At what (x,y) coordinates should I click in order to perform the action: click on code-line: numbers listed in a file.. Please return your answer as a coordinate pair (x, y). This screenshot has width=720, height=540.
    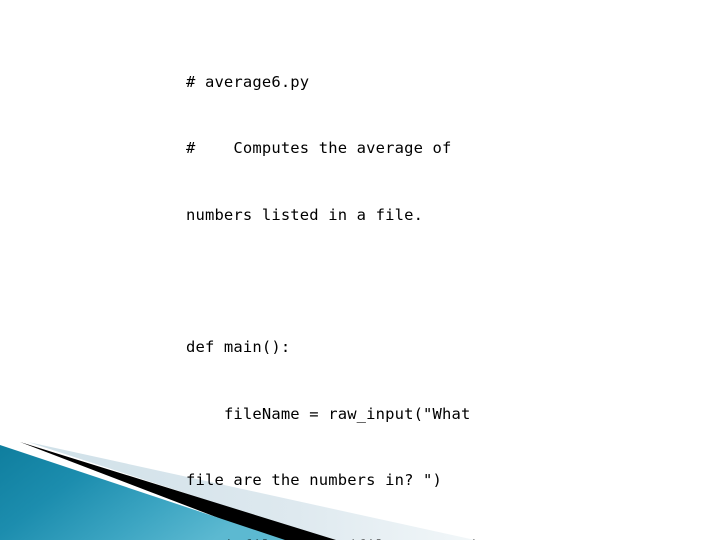
    Looking at the image, I should click on (305, 214).